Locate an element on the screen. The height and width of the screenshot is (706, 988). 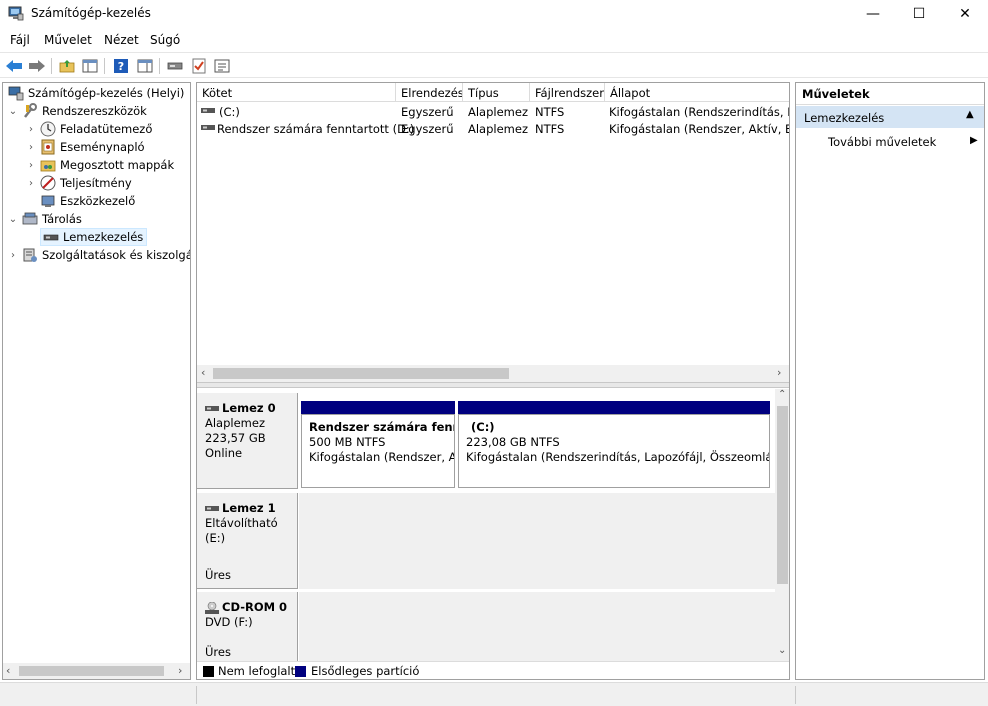
cd-rom-icon is located at coordinates (212, 607).